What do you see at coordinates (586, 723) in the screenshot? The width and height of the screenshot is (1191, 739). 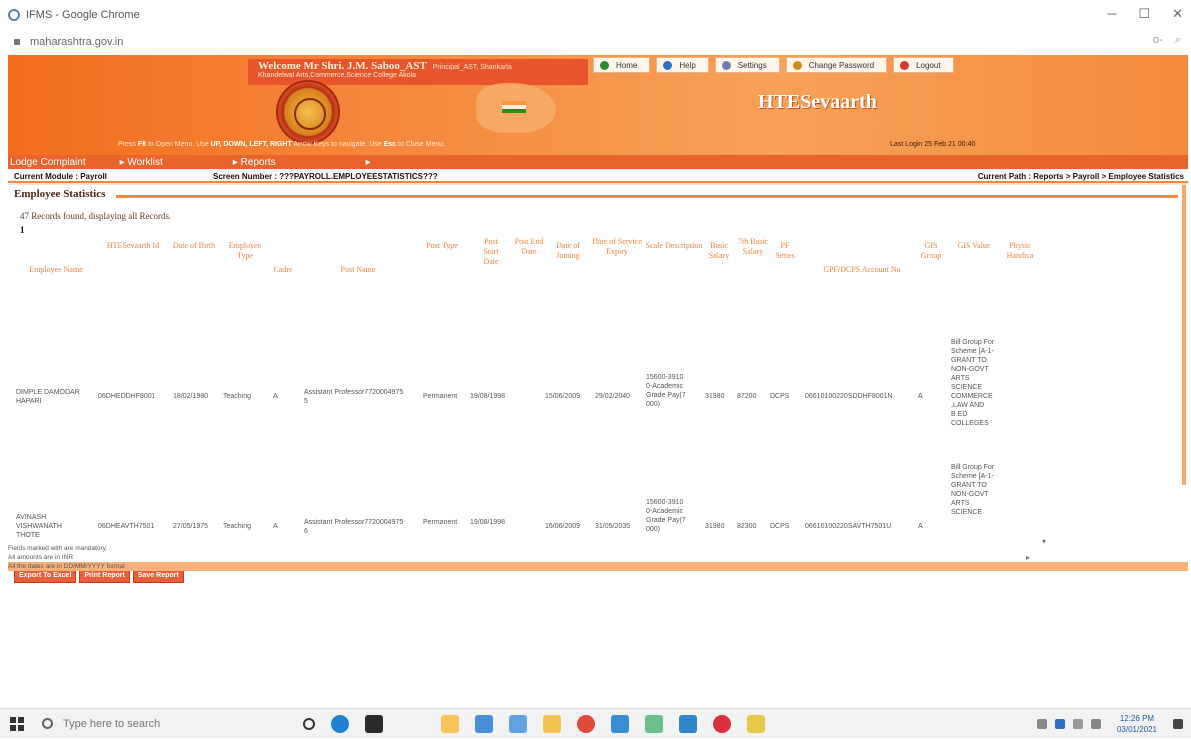 I see `chrome-icon` at bounding box center [586, 723].